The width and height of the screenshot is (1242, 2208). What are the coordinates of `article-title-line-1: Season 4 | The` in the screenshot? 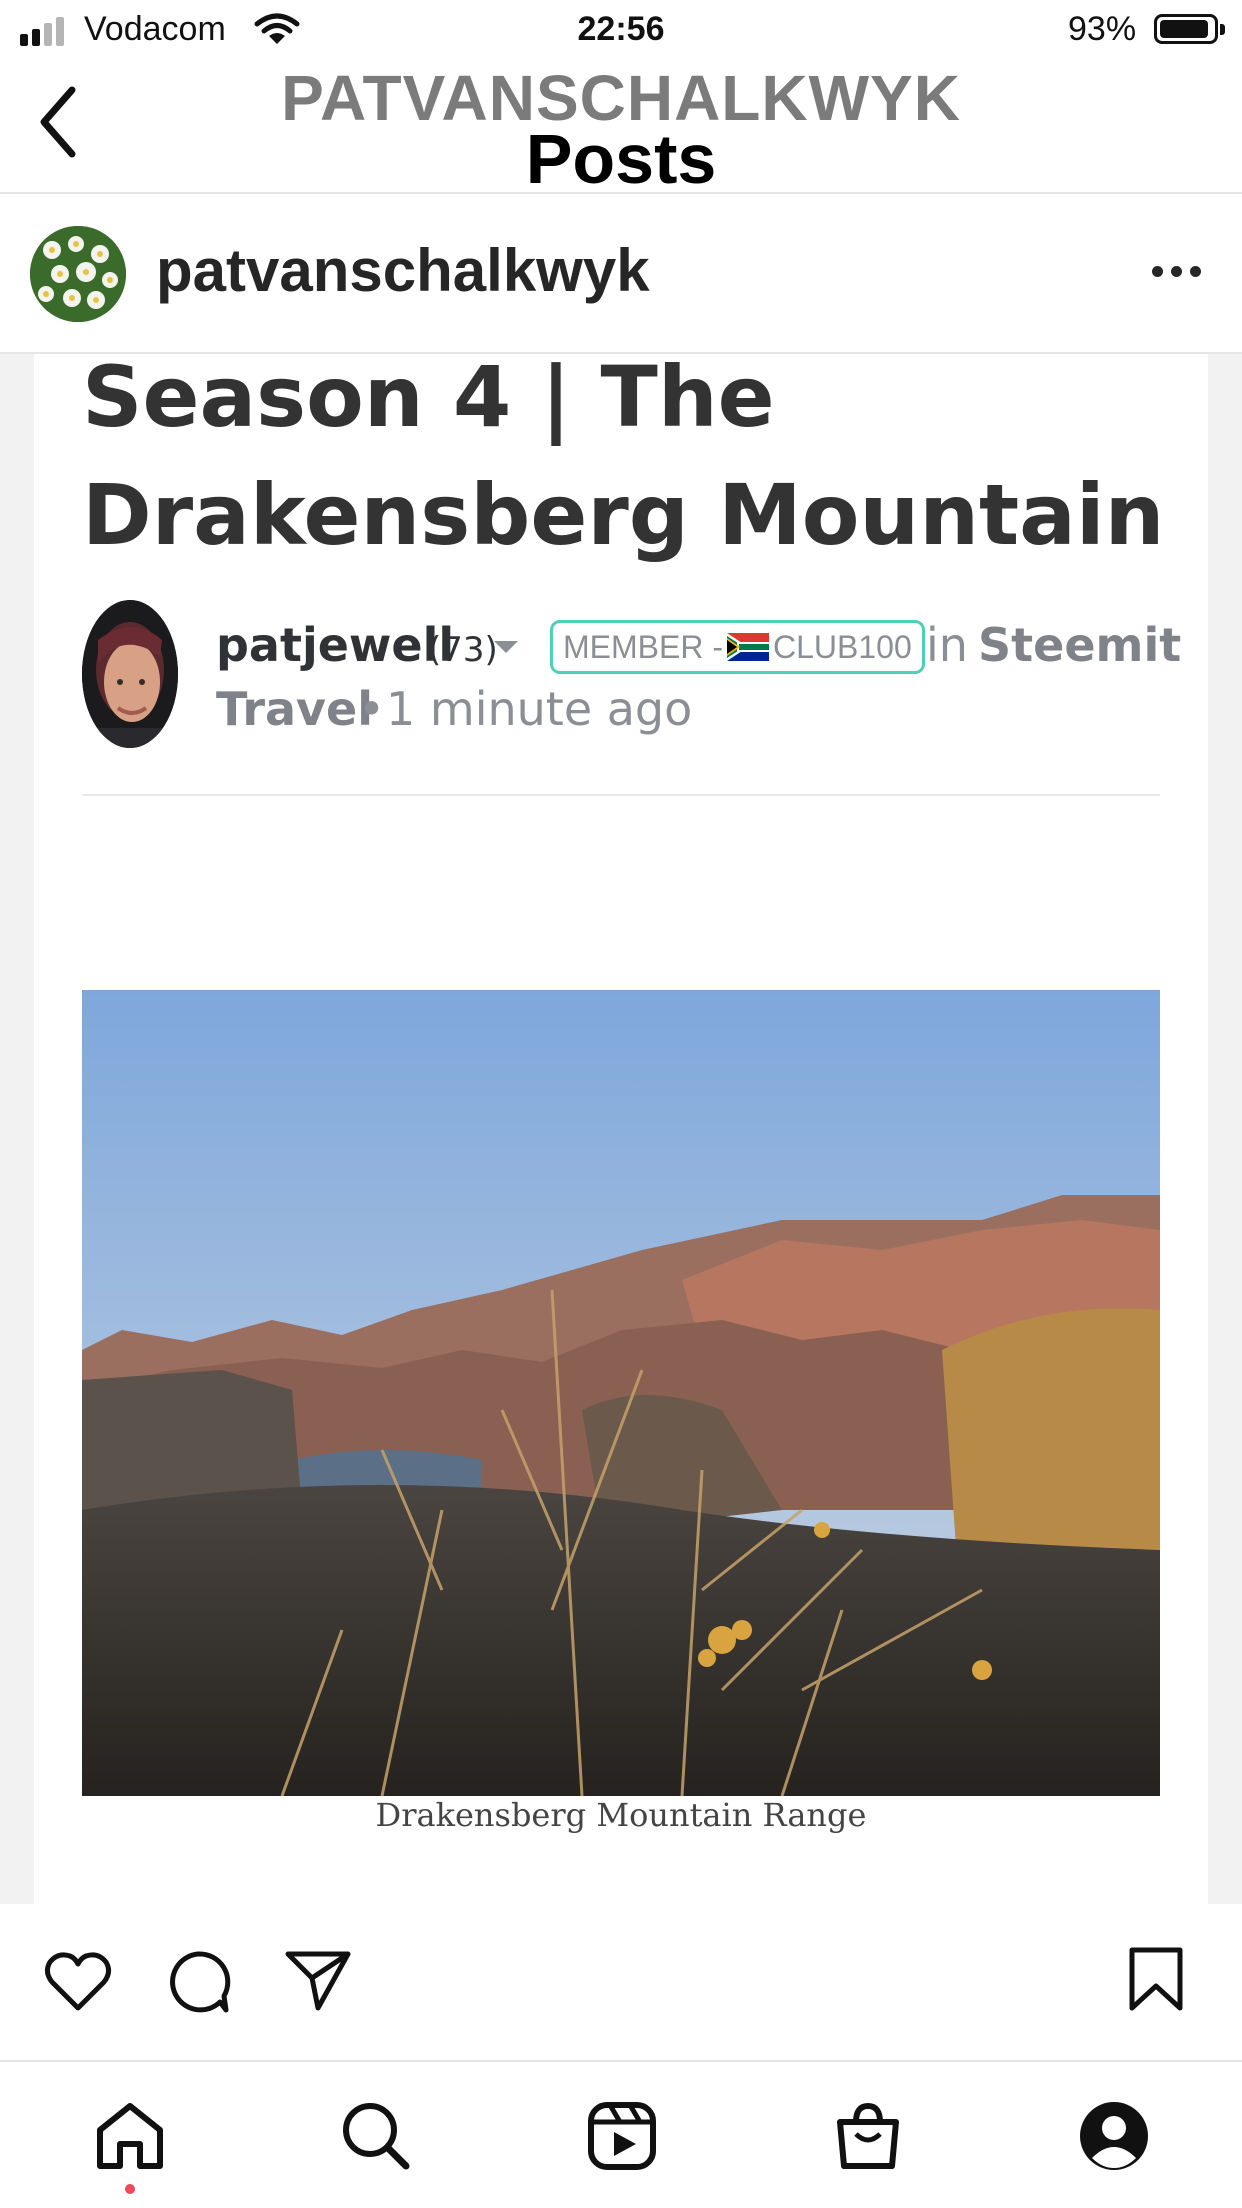 It's located at (428, 397).